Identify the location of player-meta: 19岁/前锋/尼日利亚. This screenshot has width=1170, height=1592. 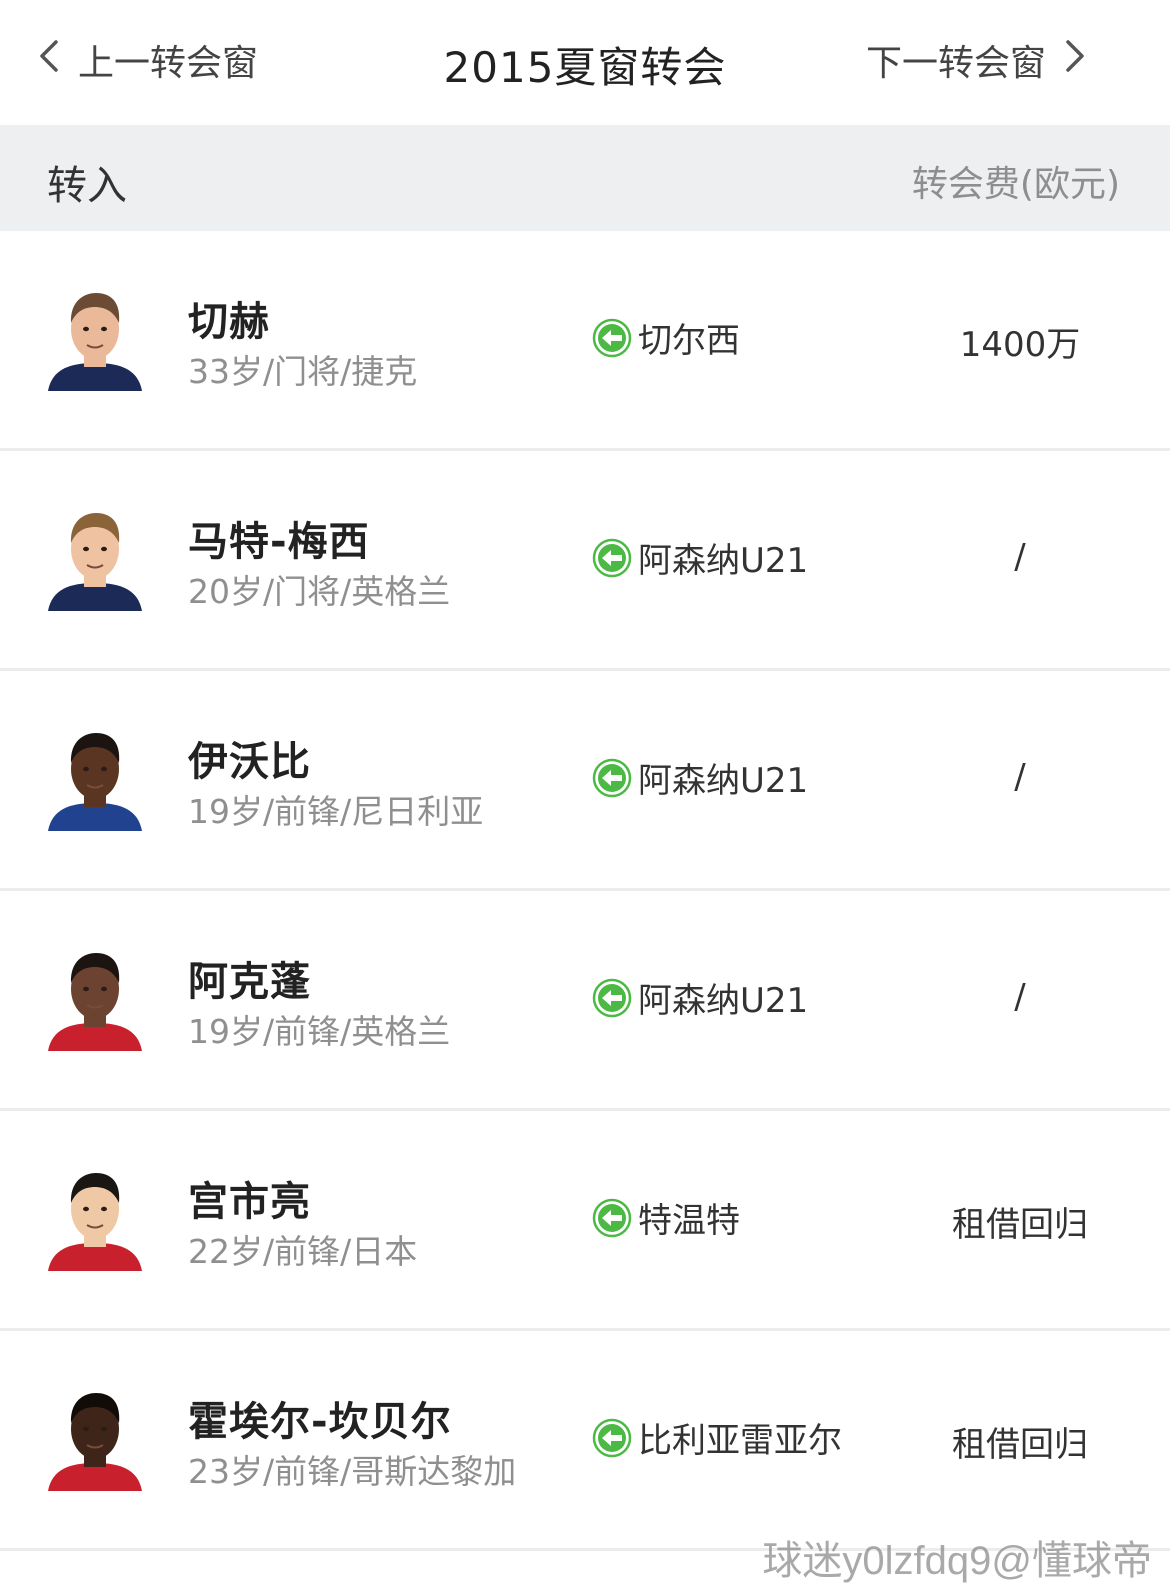
(336, 811).